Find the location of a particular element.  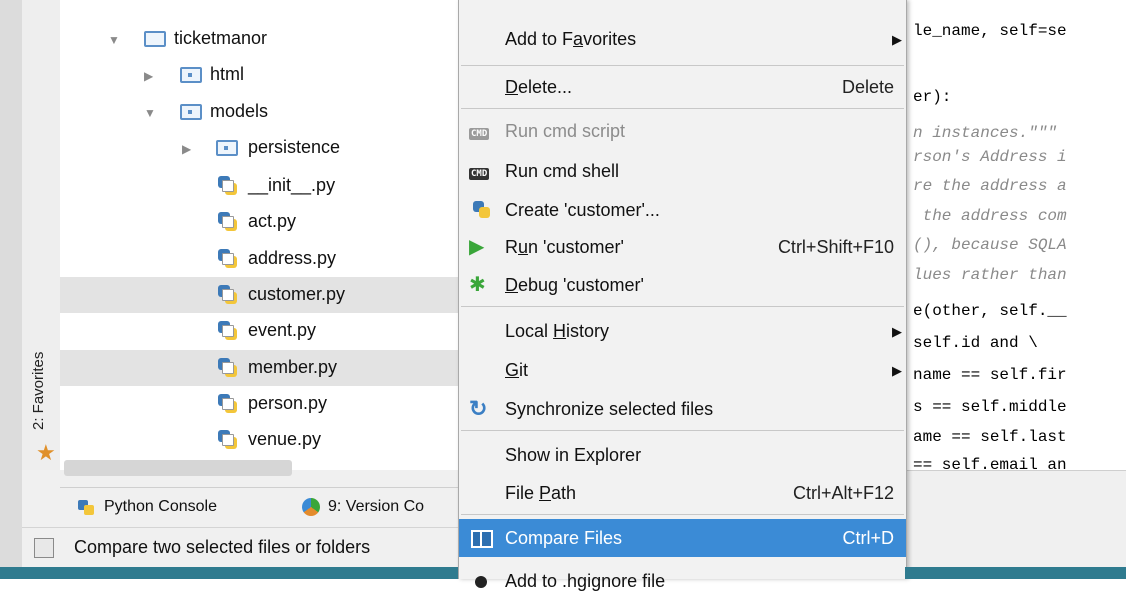

favorites-tab-label: 2: Favorites is located at coordinates (38, 391).